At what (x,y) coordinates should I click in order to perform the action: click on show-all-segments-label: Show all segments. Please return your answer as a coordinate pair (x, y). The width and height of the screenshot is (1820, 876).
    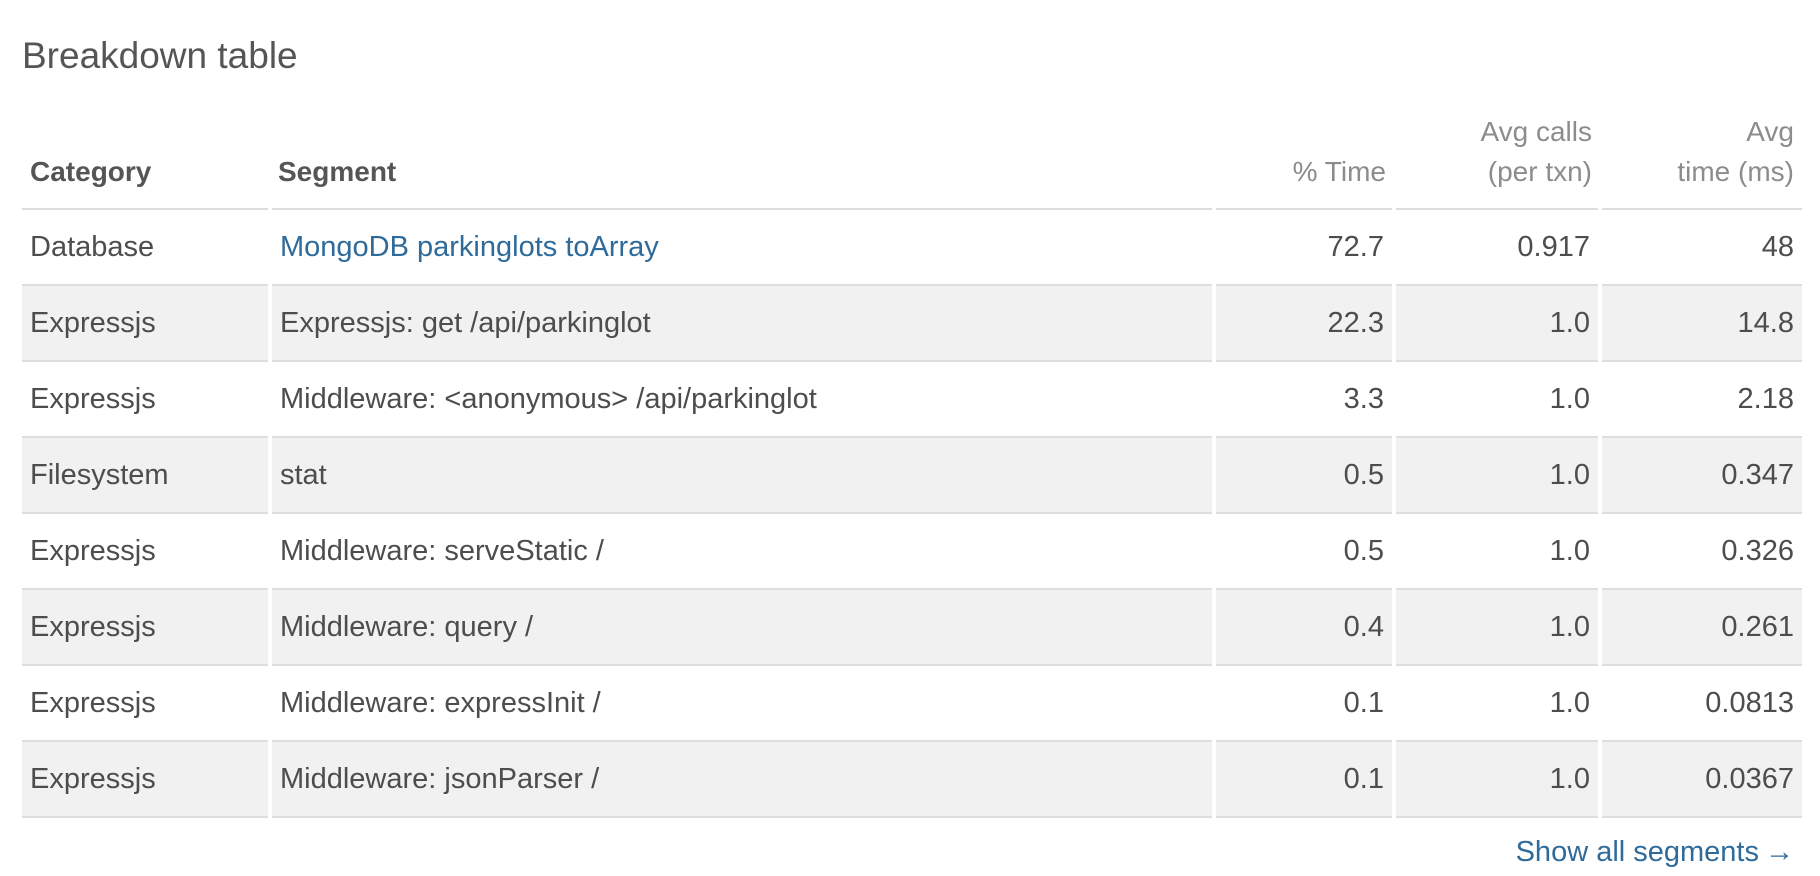
    Looking at the image, I should click on (1637, 852).